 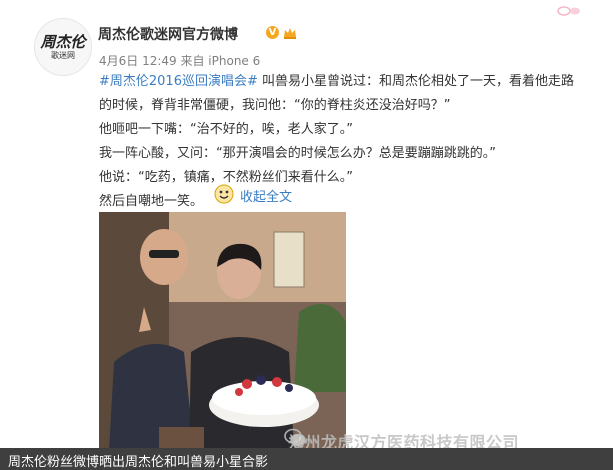 I want to click on collapse-full-text-link: 收起全文, so click(x=266, y=195).